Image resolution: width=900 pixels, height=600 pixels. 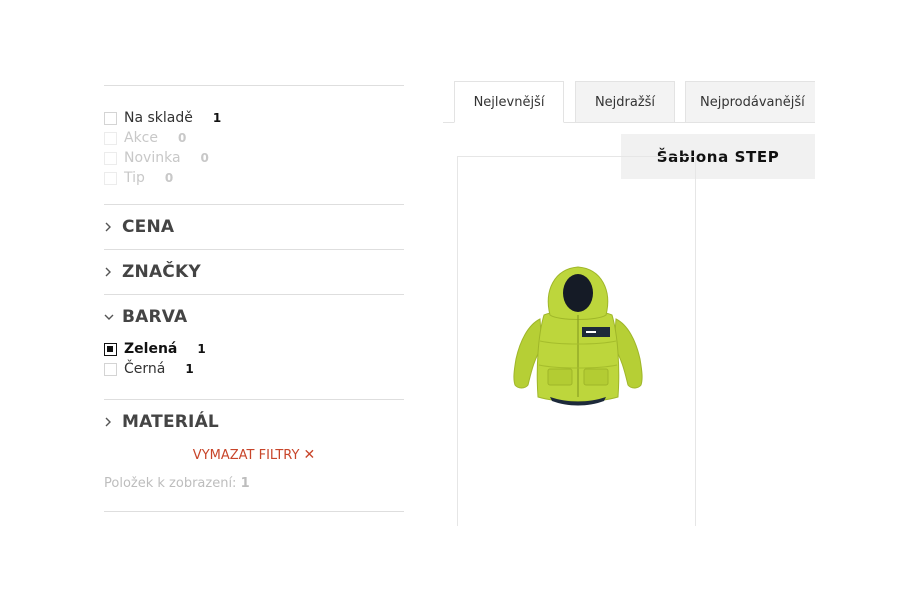 I want to click on divider, so click(x=254, y=511).